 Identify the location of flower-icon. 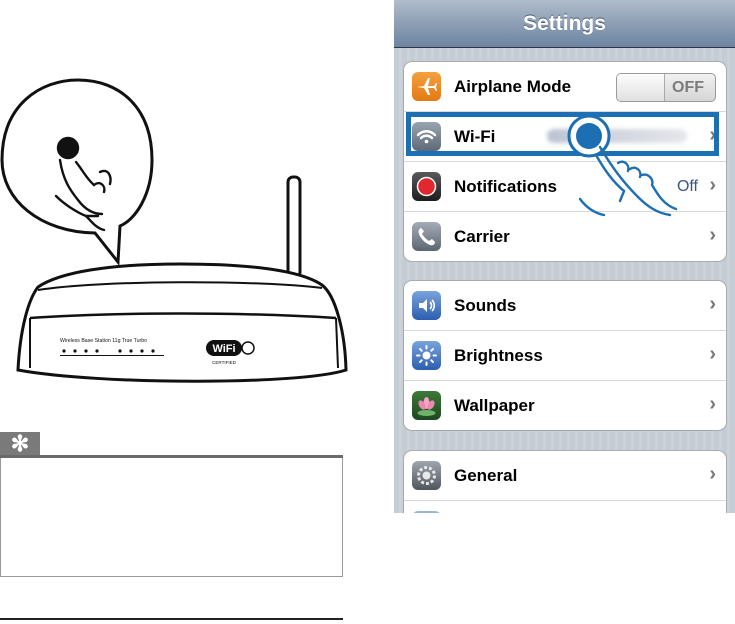
(426, 405).